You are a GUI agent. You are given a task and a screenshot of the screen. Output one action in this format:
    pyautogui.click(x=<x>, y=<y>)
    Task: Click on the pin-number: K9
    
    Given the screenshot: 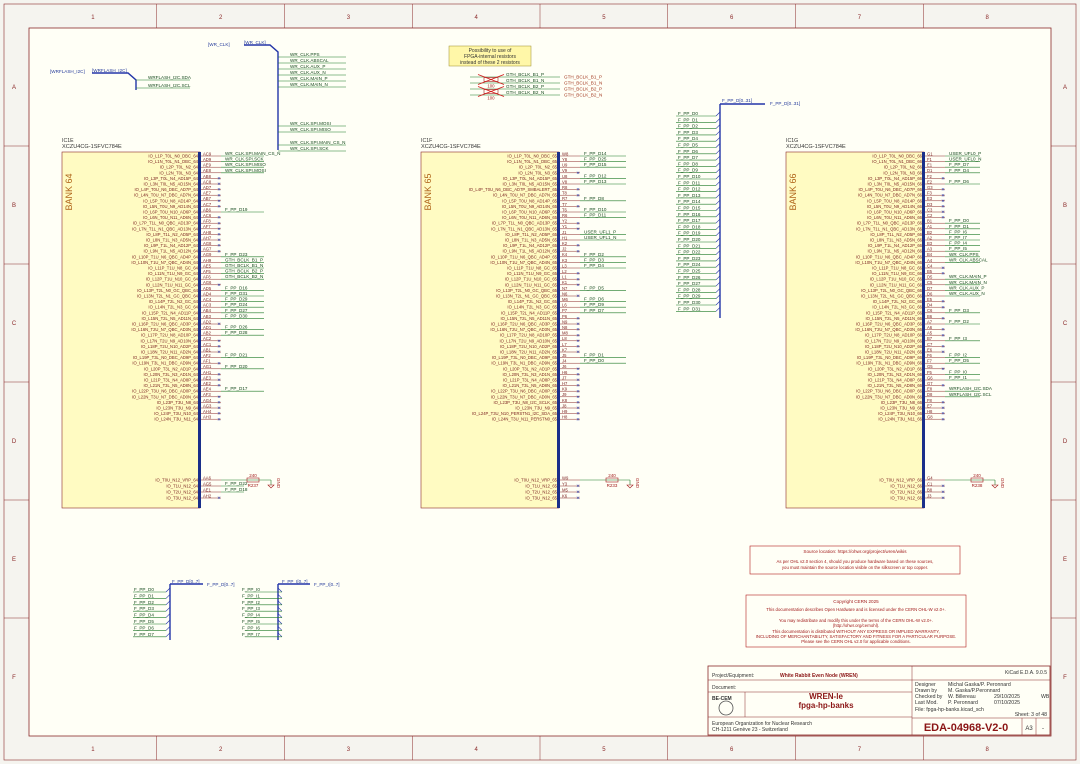 What is the action you would take?
    pyautogui.click(x=565, y=389)
    